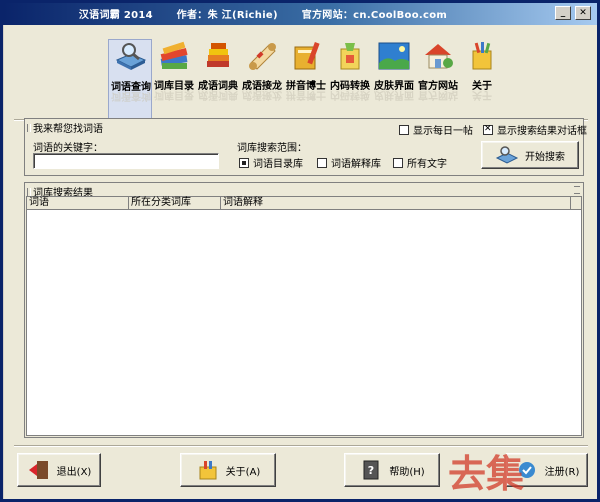 Image resolution: width=600 pixels, height=502 pixels. What do you see at coordinates (583, 13) in the screenshot?
I see `close-button: ✕` at bounding box center [583, 13].